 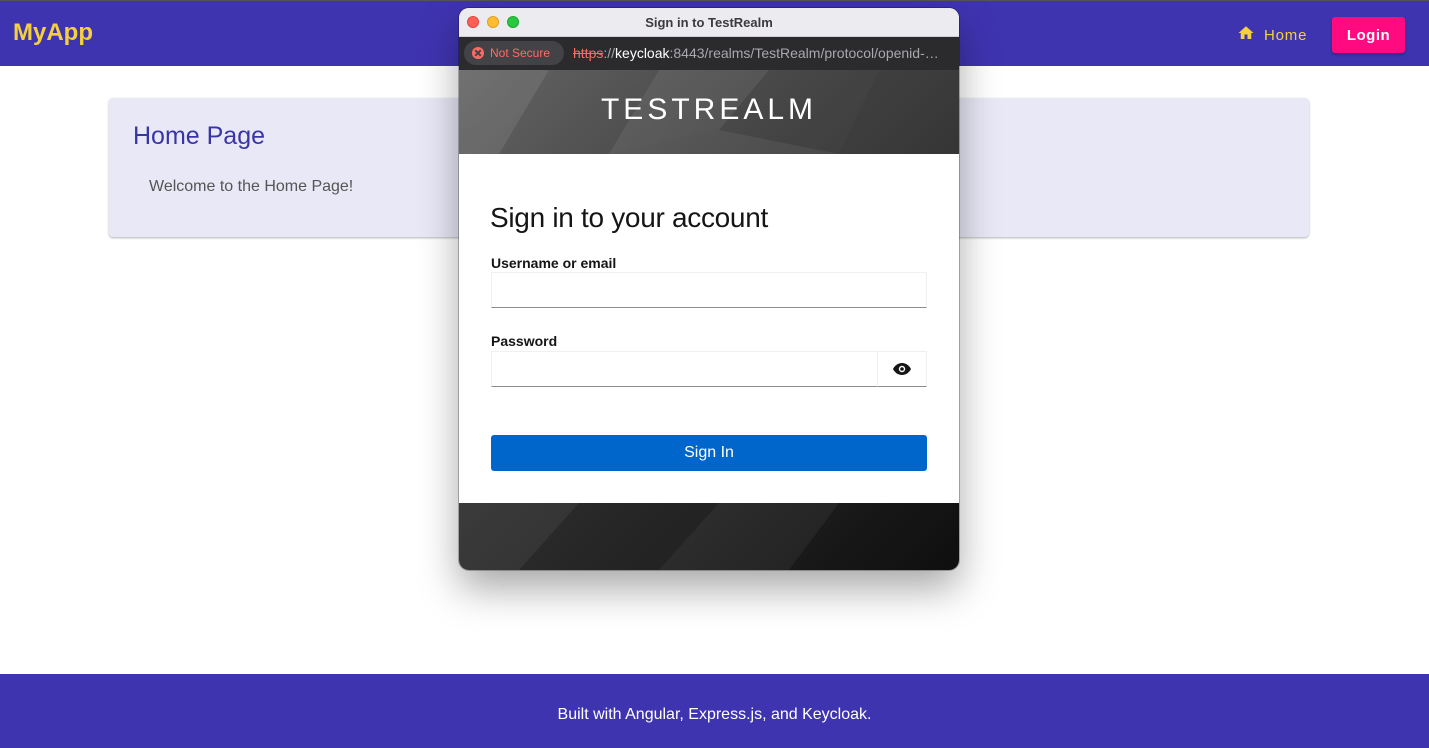 What do you see at coordinates (251, 186) in the screenshot?
I see `welcome-text: Welcome to the Home Page!` at bounding box center [251, 186].